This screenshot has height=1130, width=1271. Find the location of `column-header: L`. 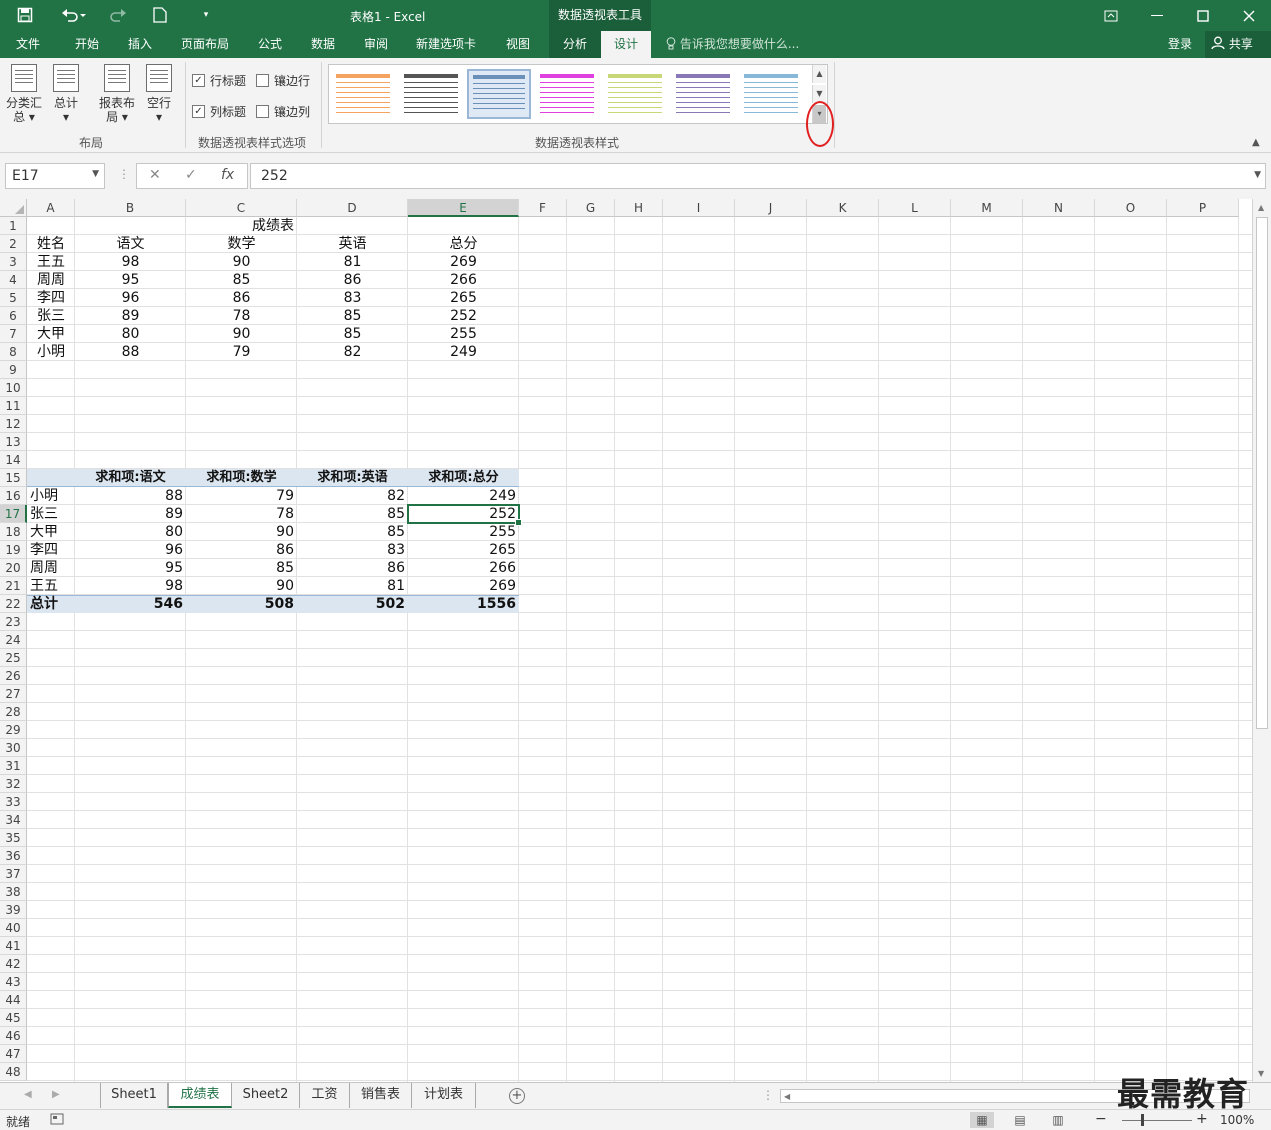

column-header: L is located at coordinates (915, 208).